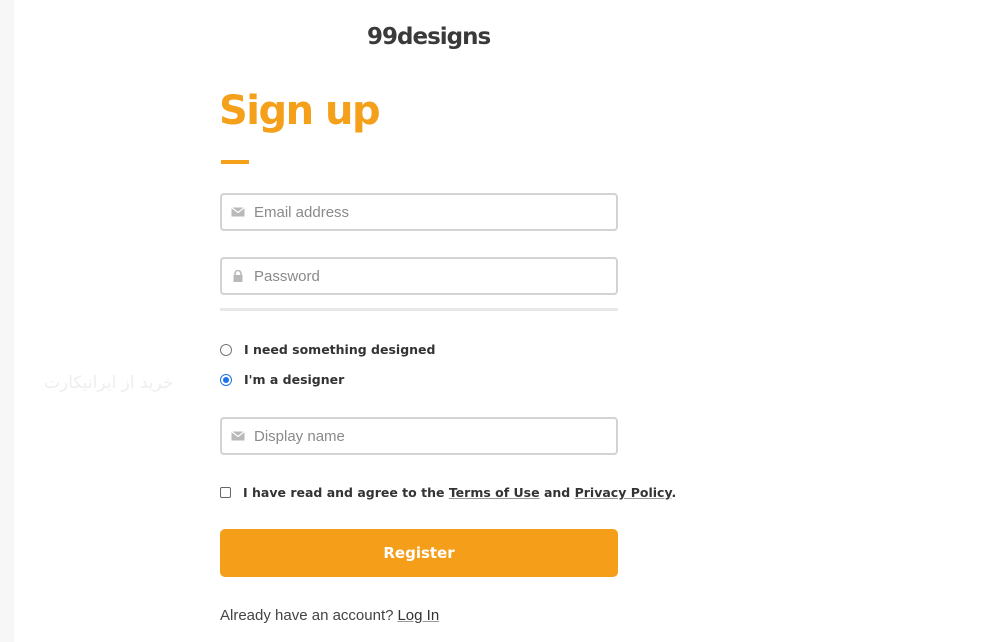  I want to click on role-option-client: I need something designed, so click(327, 349).